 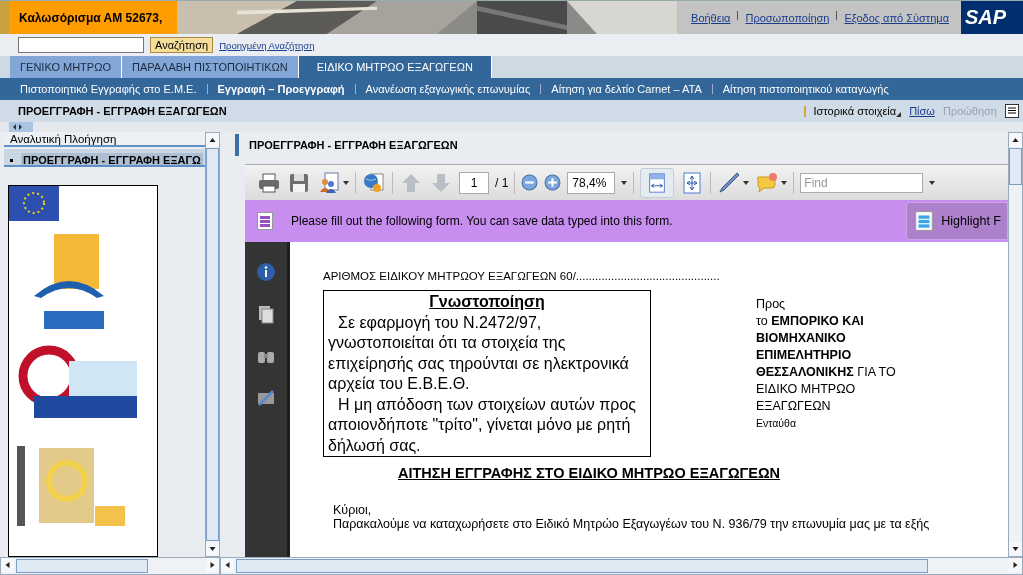 I want to click on body-text: Παρακαλούμε να καταχωρήσετε στο Ειδικό Μητρώο Εξαγωγέων του Ν. 936/79 την επωνυμία μας με τα εξής, so click(x=632, y=524).